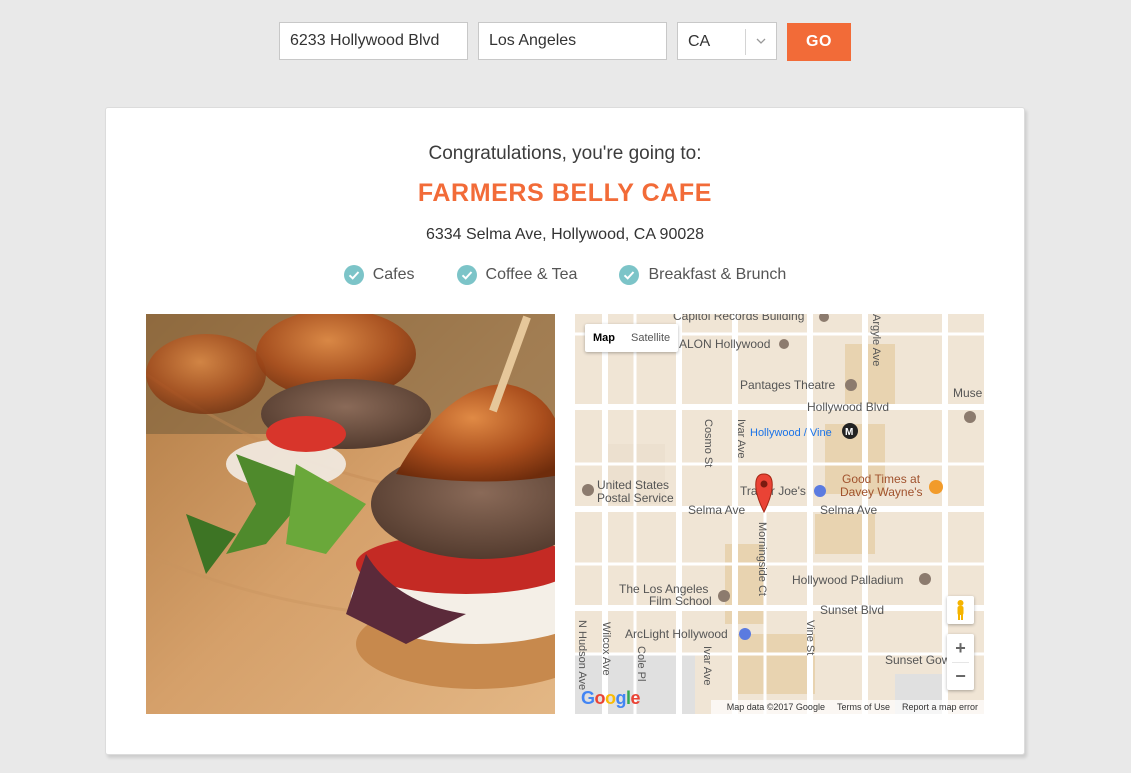  Describe the element at coordinates (863, 707) in the screenshot. I see `terms-of-use-link: Terms of Use` at that location.